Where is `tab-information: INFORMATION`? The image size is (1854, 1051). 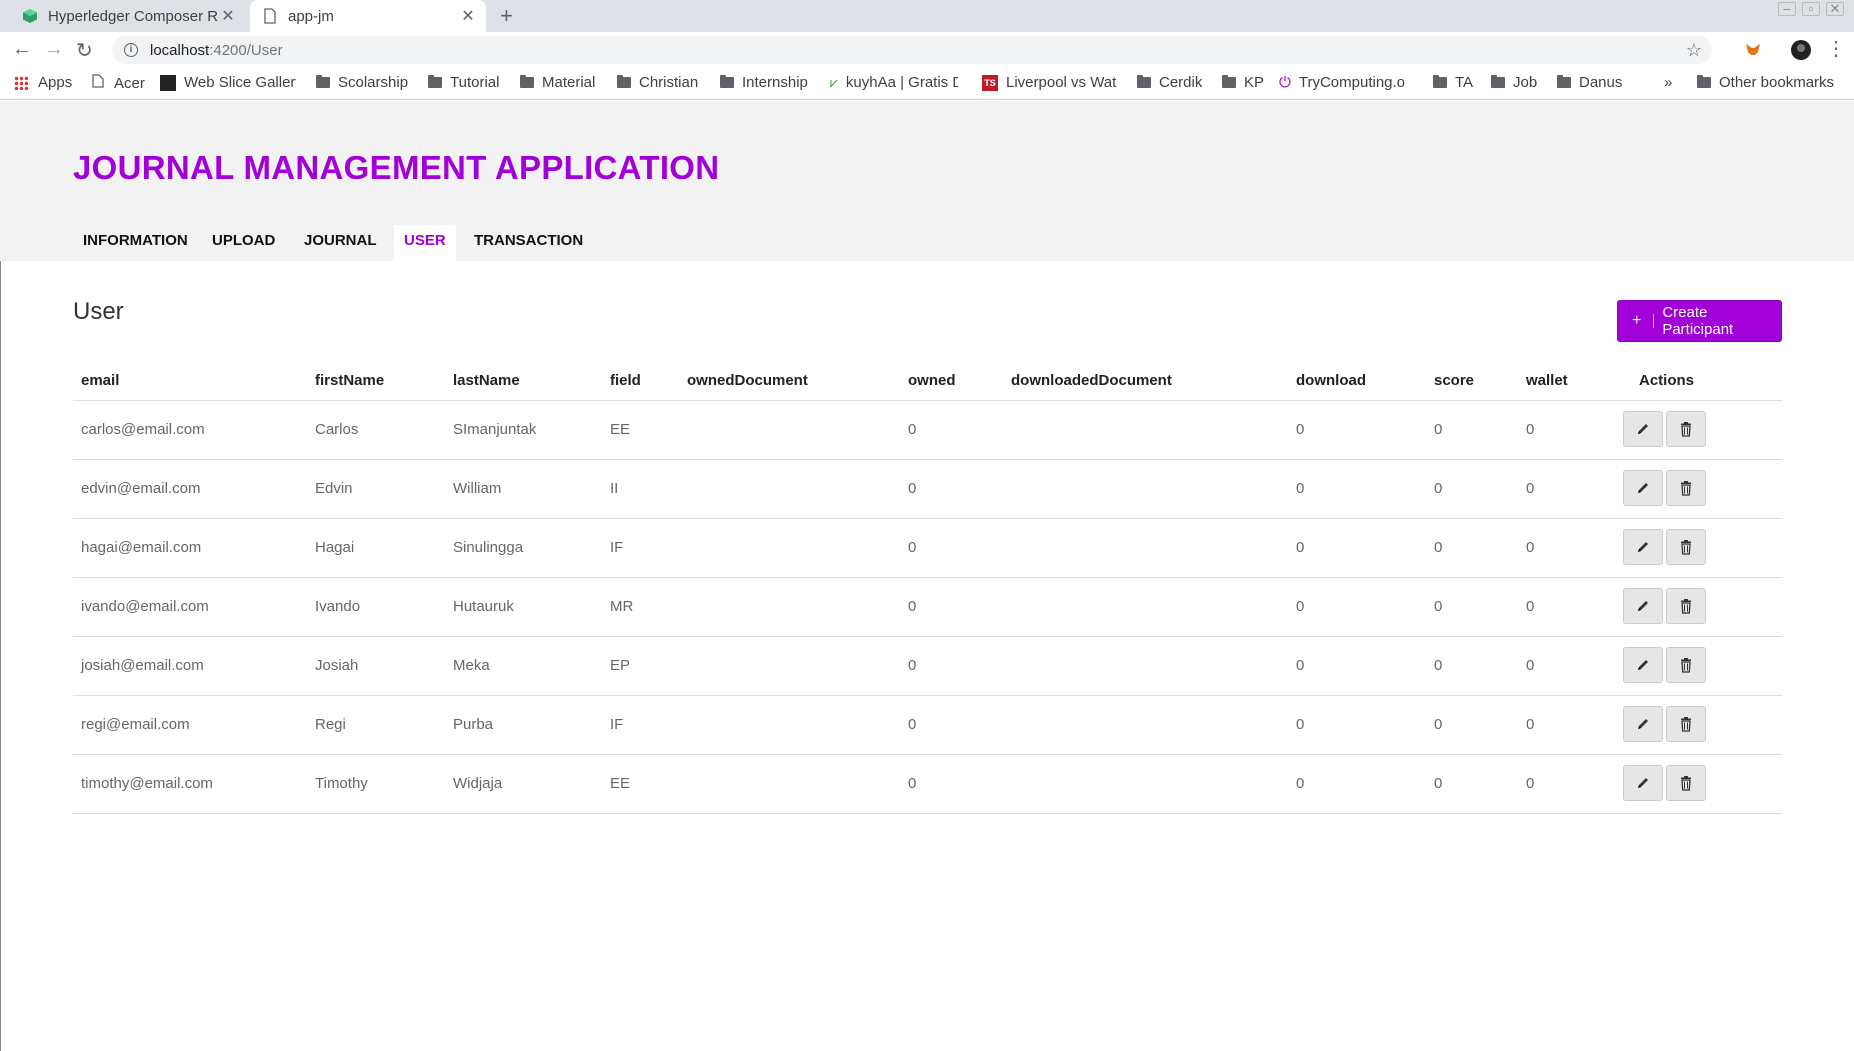
tab-information: INFORMATION is located at coordinates (135, 243).